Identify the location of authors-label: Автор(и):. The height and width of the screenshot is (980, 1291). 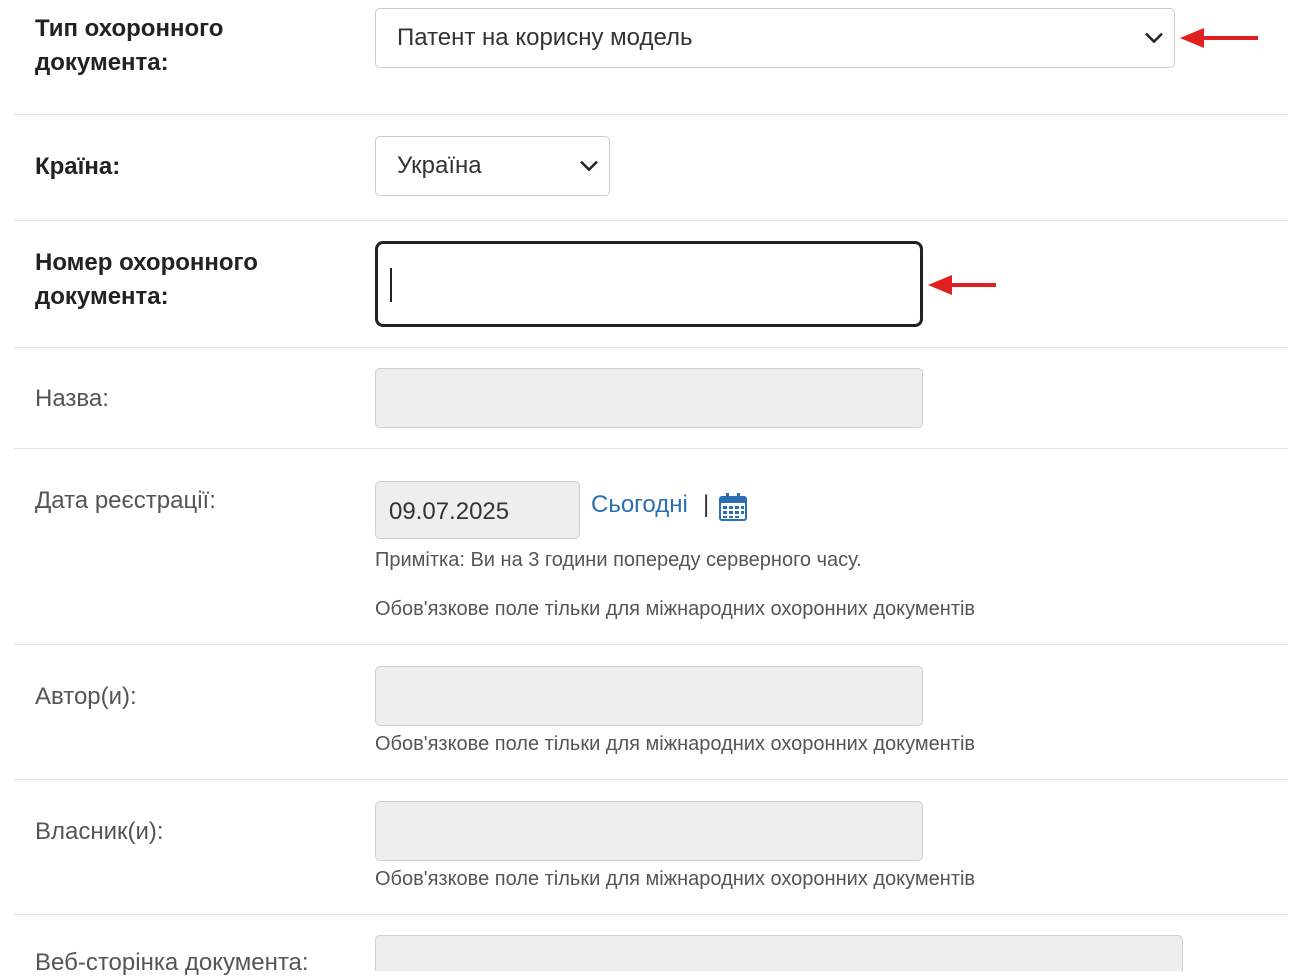
(86, 696).